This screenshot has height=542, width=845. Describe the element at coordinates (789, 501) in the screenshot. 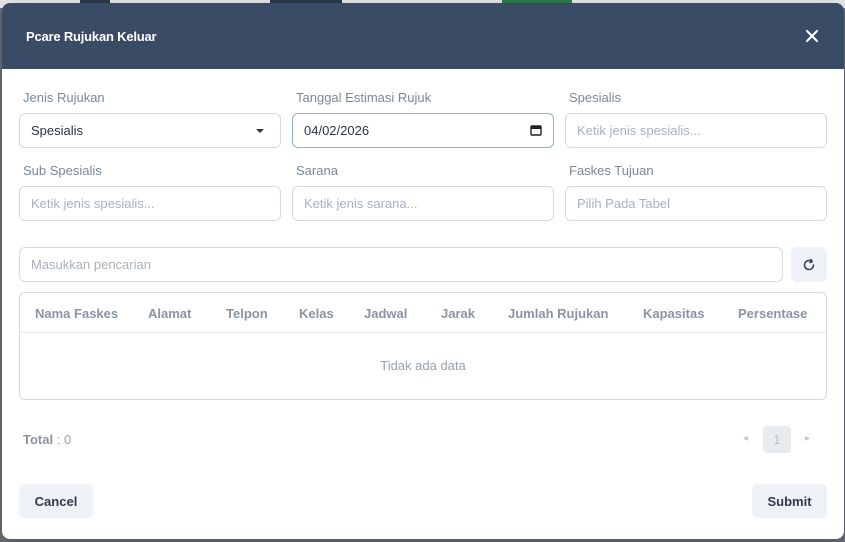

I see `submit-button: Submit` at that location.